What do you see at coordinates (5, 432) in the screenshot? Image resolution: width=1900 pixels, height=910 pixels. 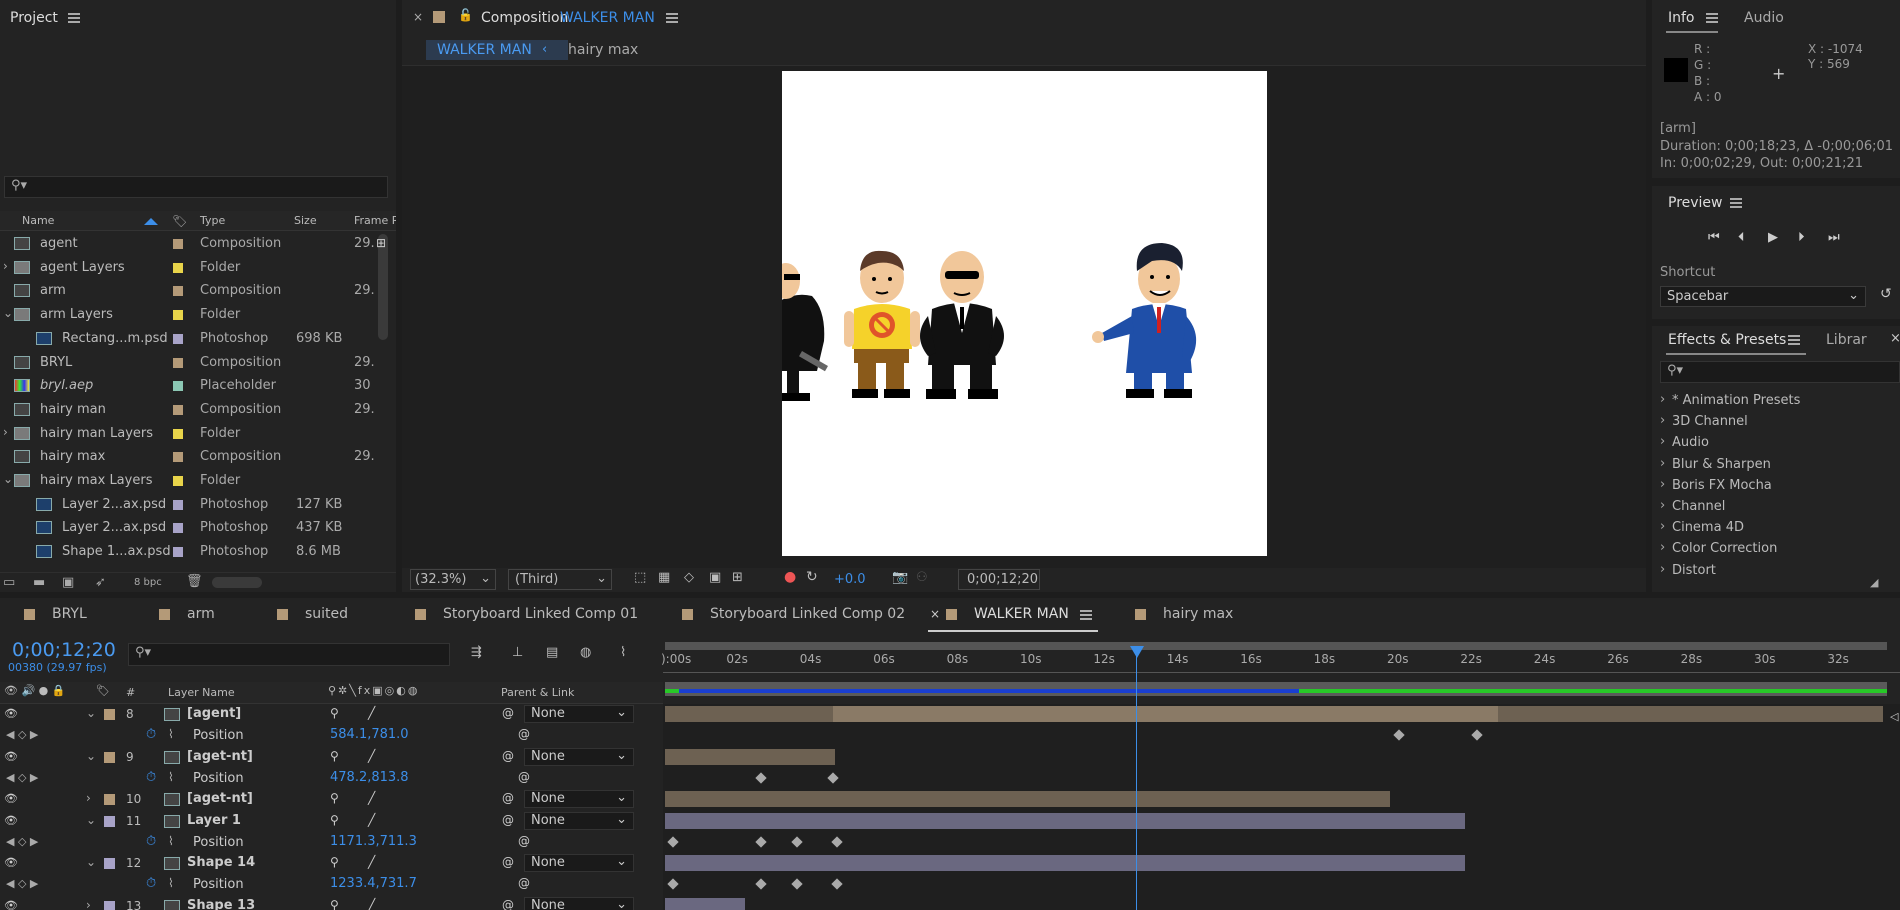 I see `expand-arrow-icon: ›` at bounding box center [5, 432].